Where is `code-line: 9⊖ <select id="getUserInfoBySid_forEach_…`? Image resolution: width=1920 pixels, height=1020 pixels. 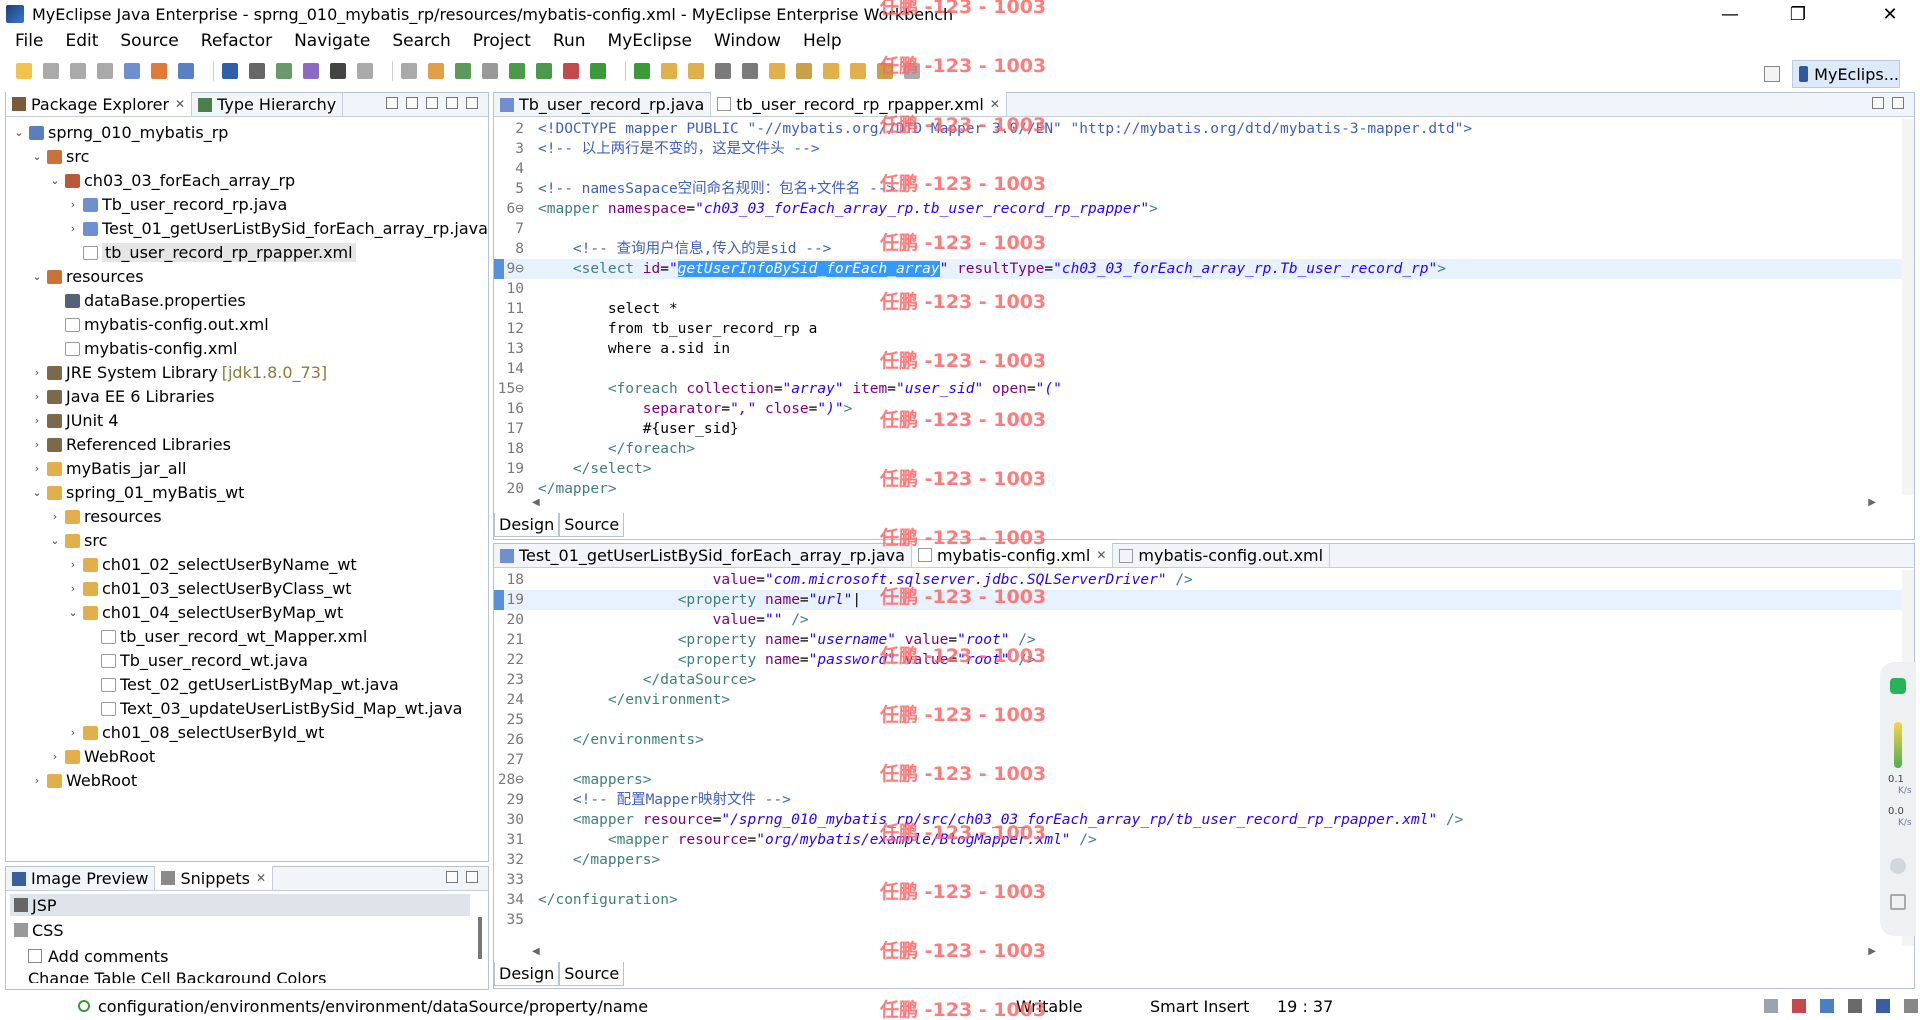
code-line: 9⊖ <select id="getUserInfoBySid_forEach_… is located at coordinates (1204, 269).